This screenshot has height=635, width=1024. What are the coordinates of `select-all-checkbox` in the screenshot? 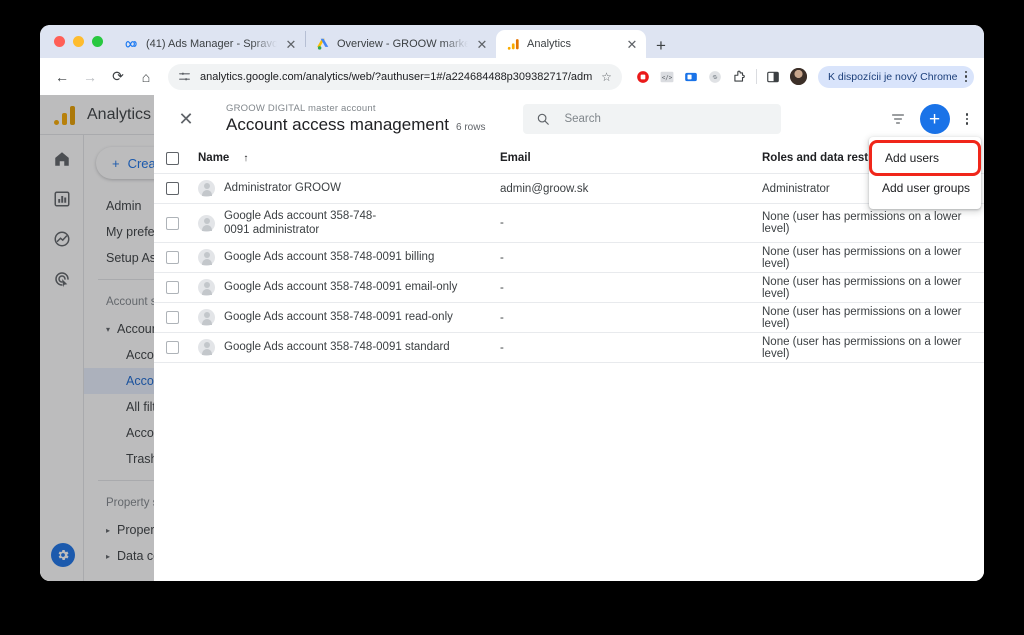 It's located at (182, 158).